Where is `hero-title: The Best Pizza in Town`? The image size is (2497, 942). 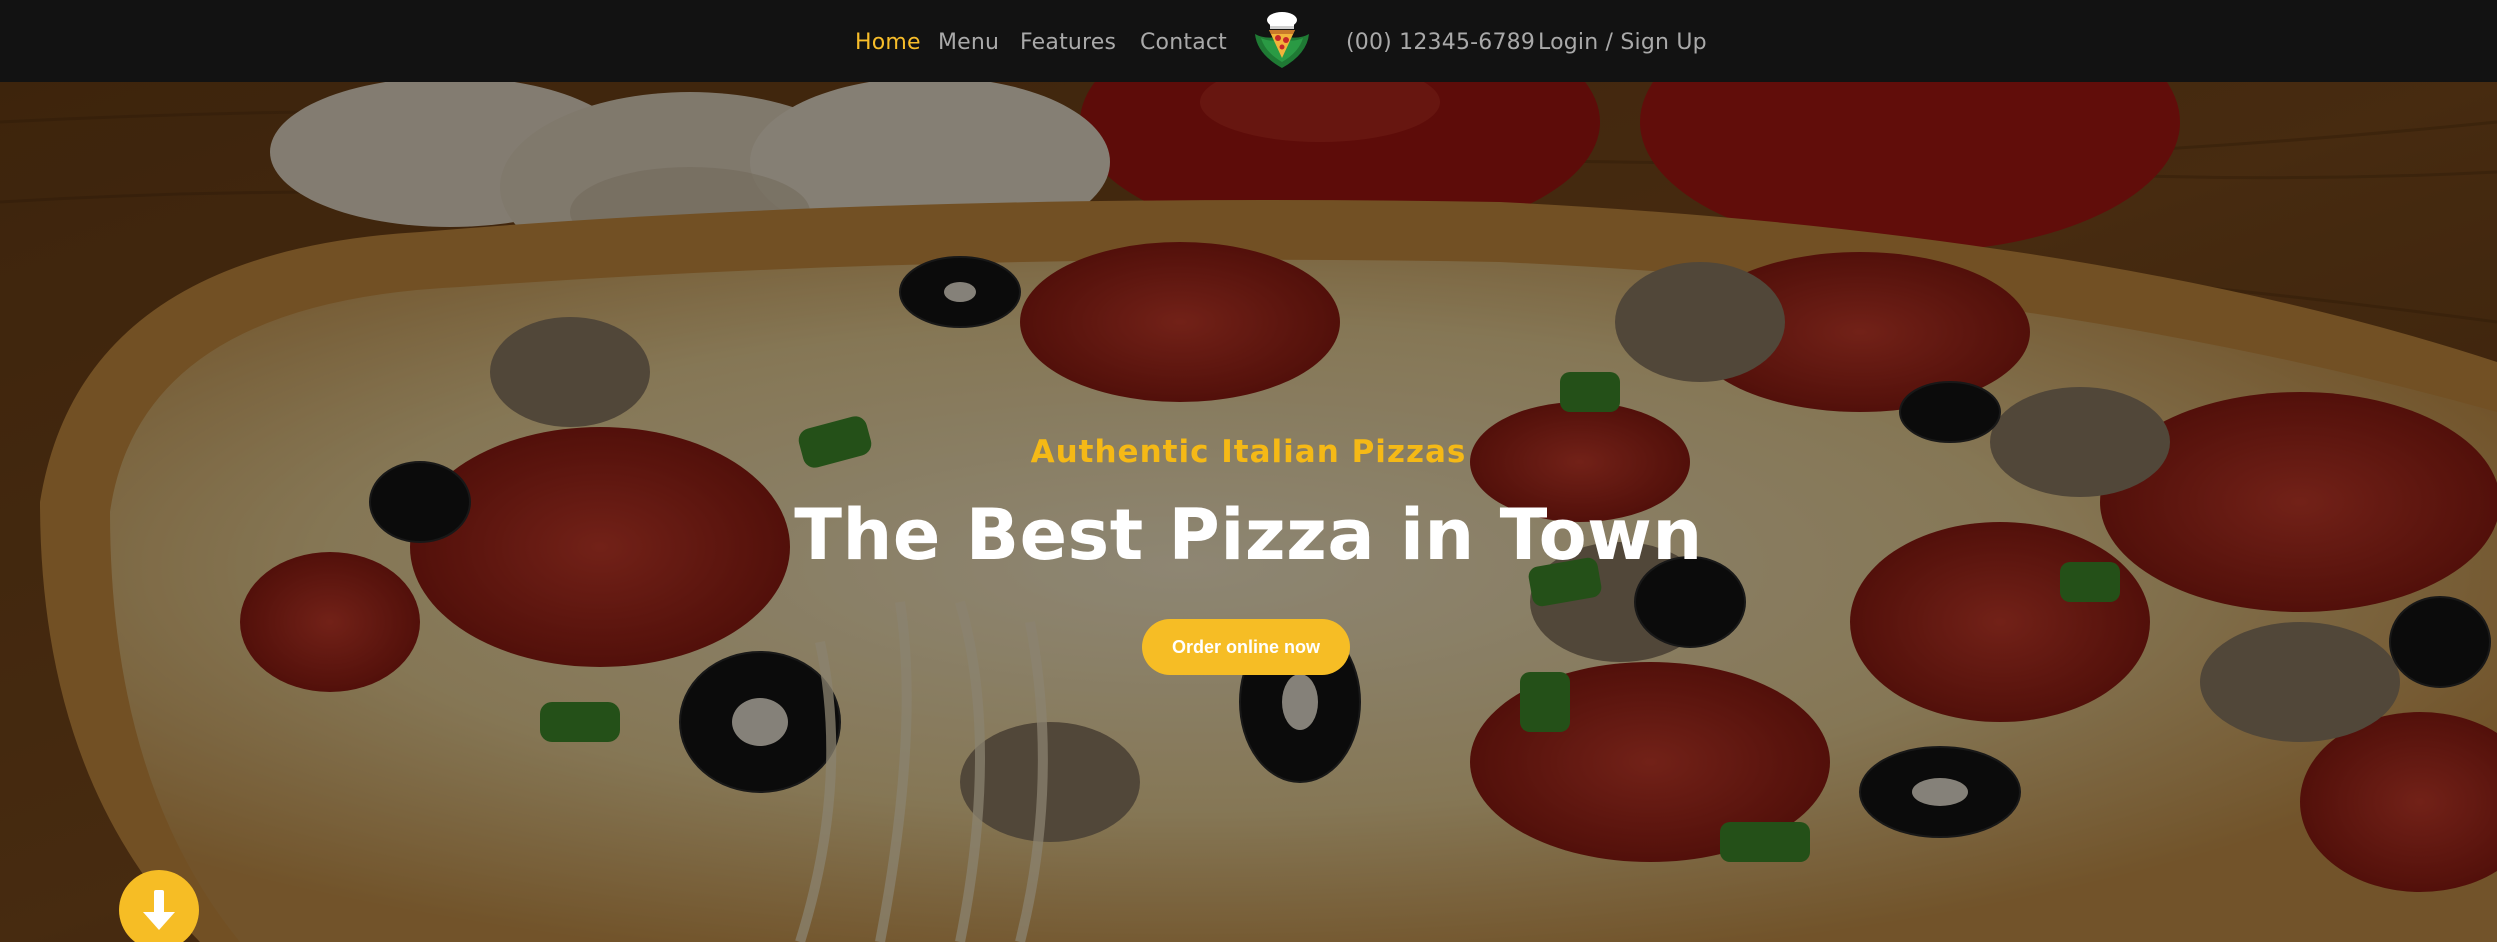
hero-title: The Best Pizza in Town is located at coordinates (1248, 535).